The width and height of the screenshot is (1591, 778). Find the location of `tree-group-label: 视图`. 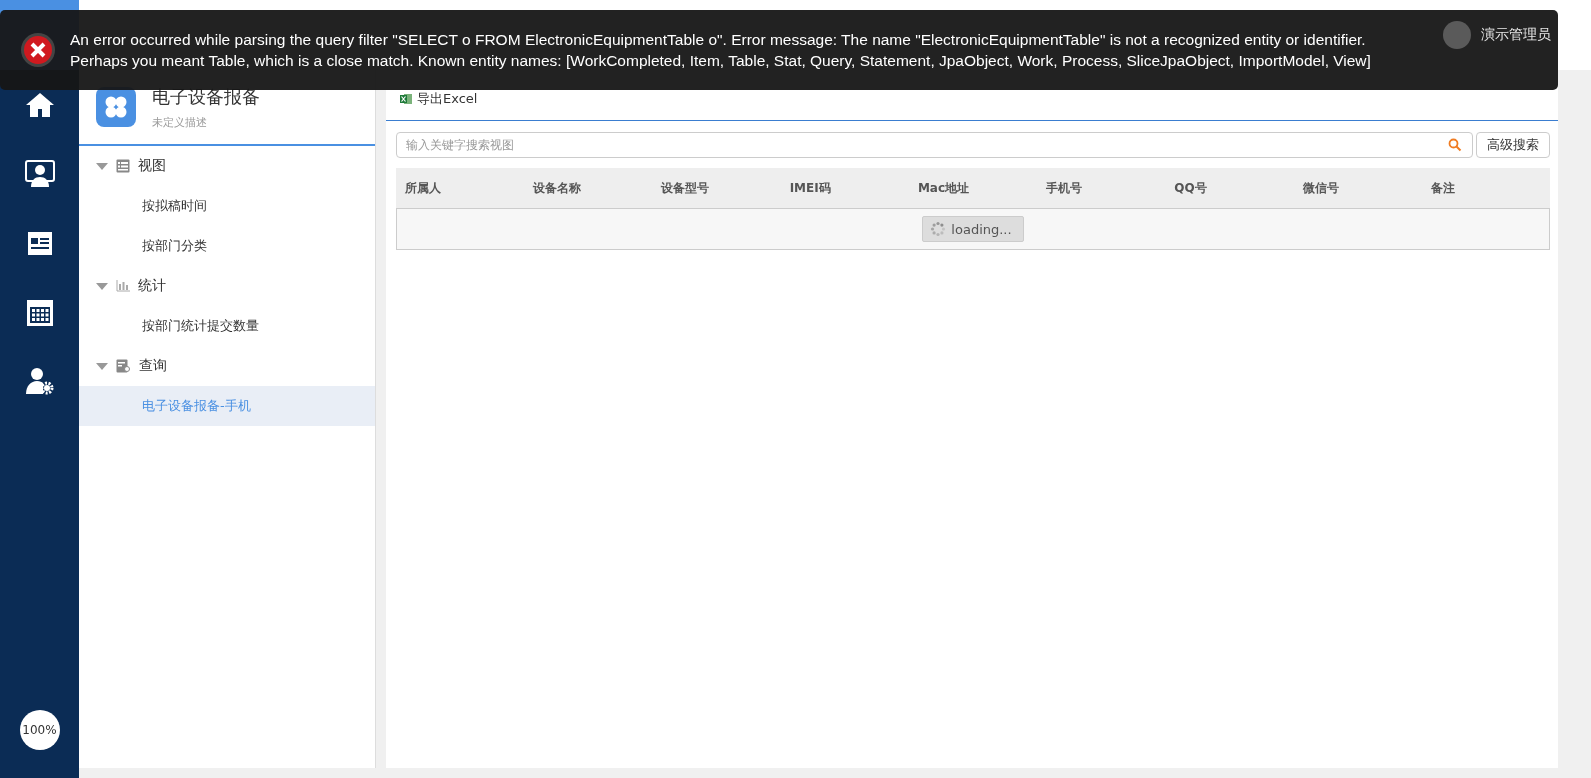

tree-group-label: 视图 is located at coordinates (152, 166).